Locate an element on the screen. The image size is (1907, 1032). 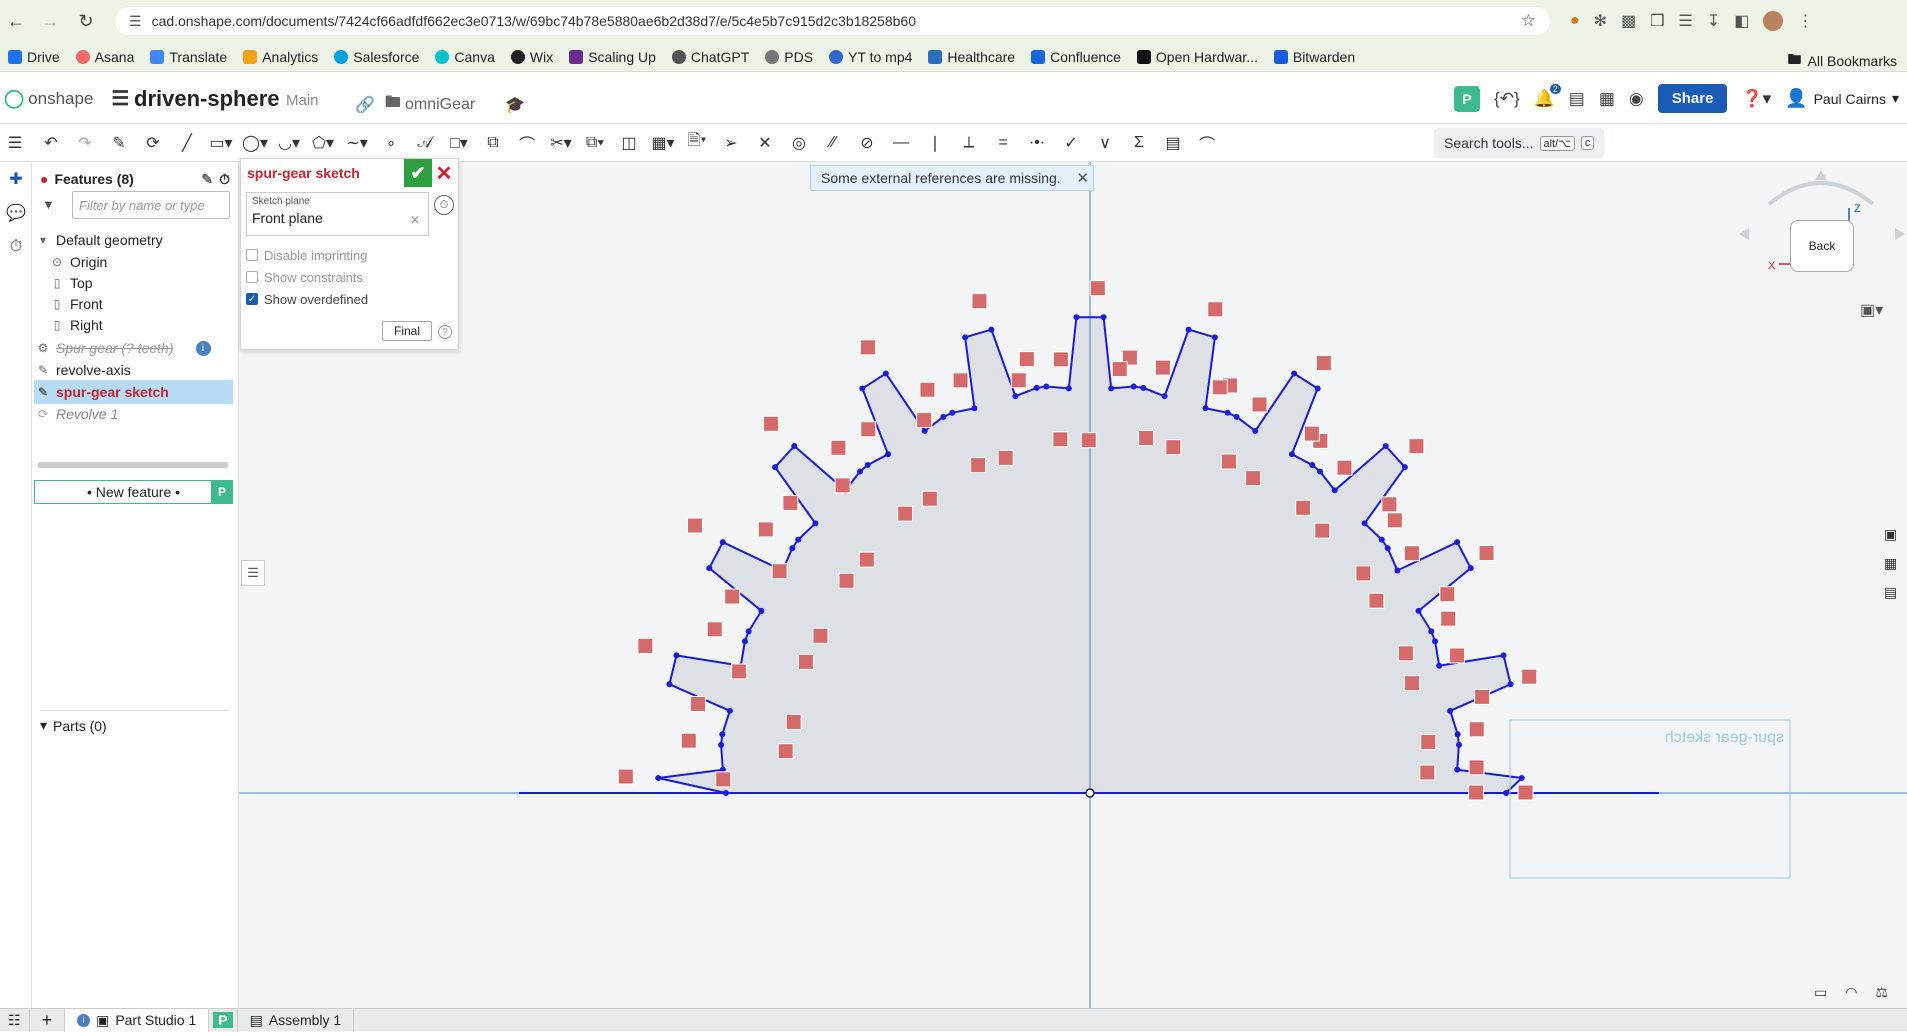
configuration-panel-icon: ▦ is located at coordinates (1895, 563).